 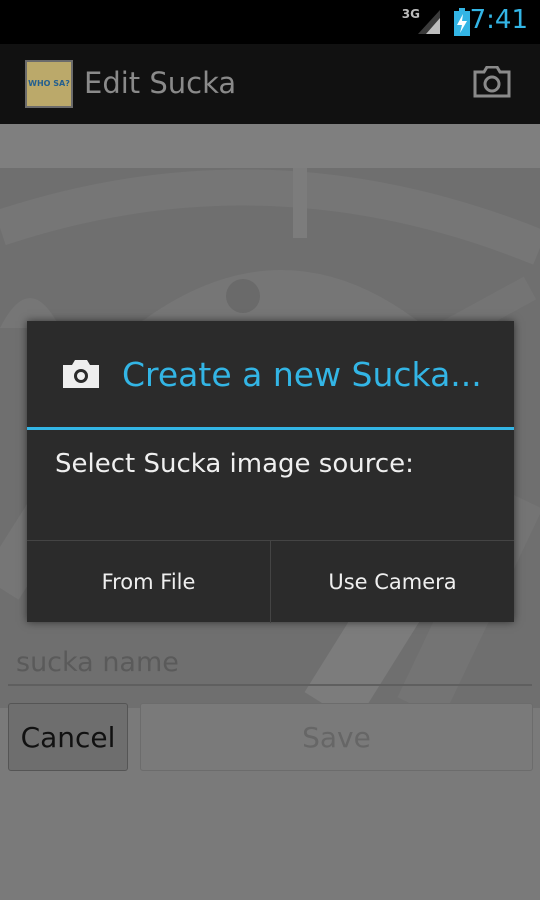 I want to click on use-camera-button: Use Camera, so click(x=392, y=582).